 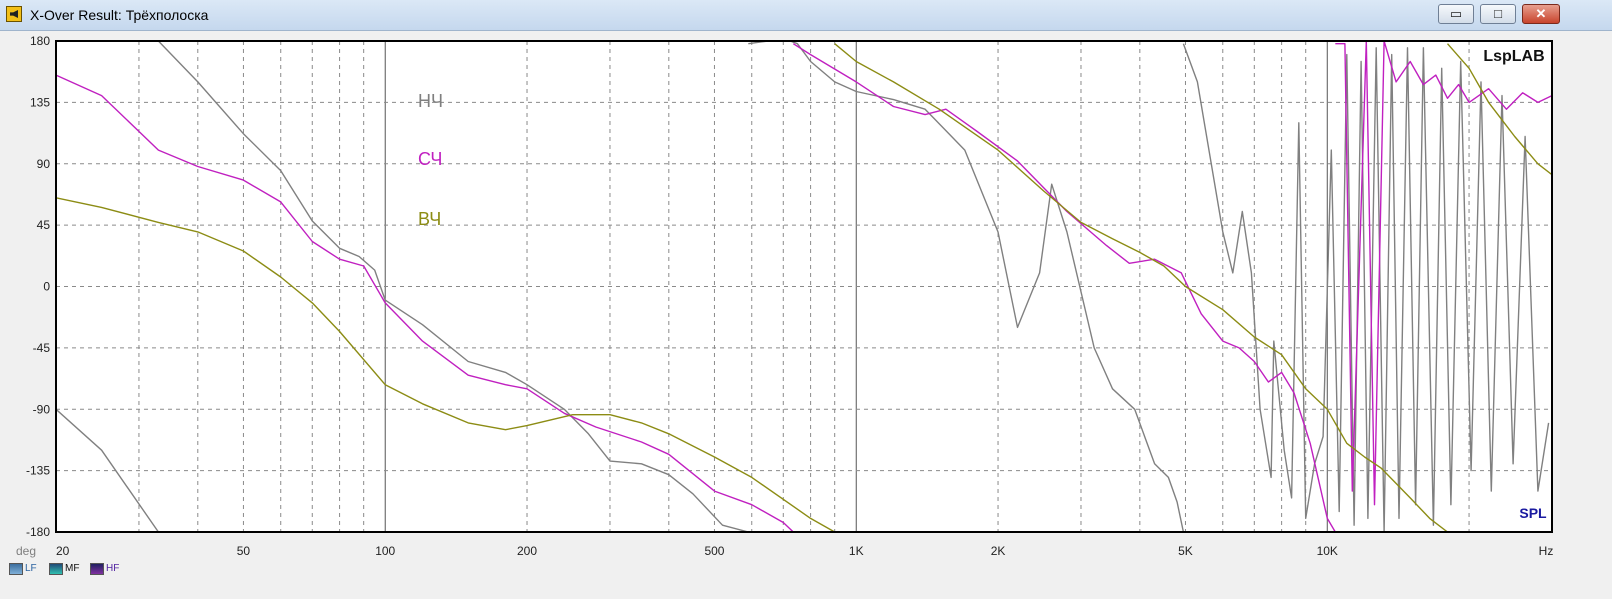 What do you see at coordinates (72, 568) in the screenshot?
I see `legend-label-mf: MF` at bounding box center [72, 568].